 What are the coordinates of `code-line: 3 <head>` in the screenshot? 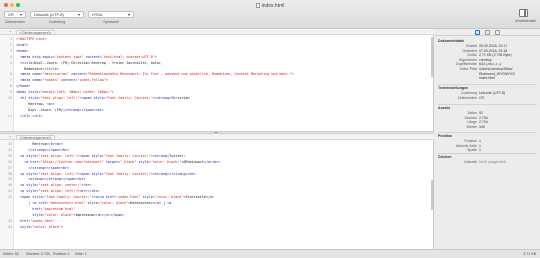 It's located at (217, 51).